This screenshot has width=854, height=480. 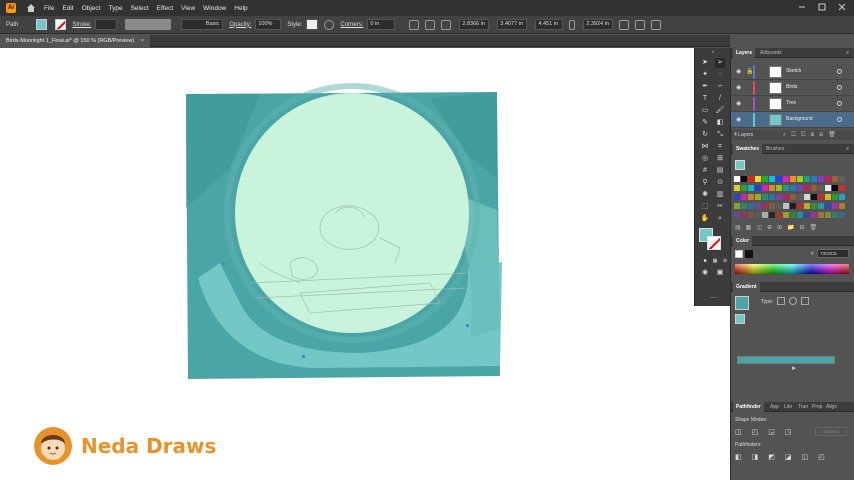 What do you see at coordinates (598, 24) in the screenshot?
I see `height-field: 2.3924 in` at bounding box center [598, 24].